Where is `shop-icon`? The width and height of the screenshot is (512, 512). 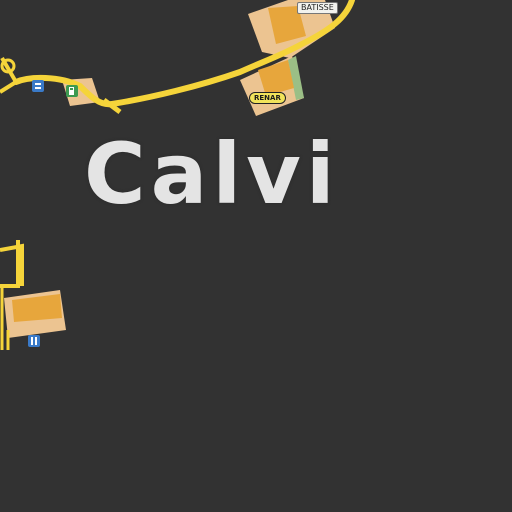 shop-icon is located at coordinates (38, 84).